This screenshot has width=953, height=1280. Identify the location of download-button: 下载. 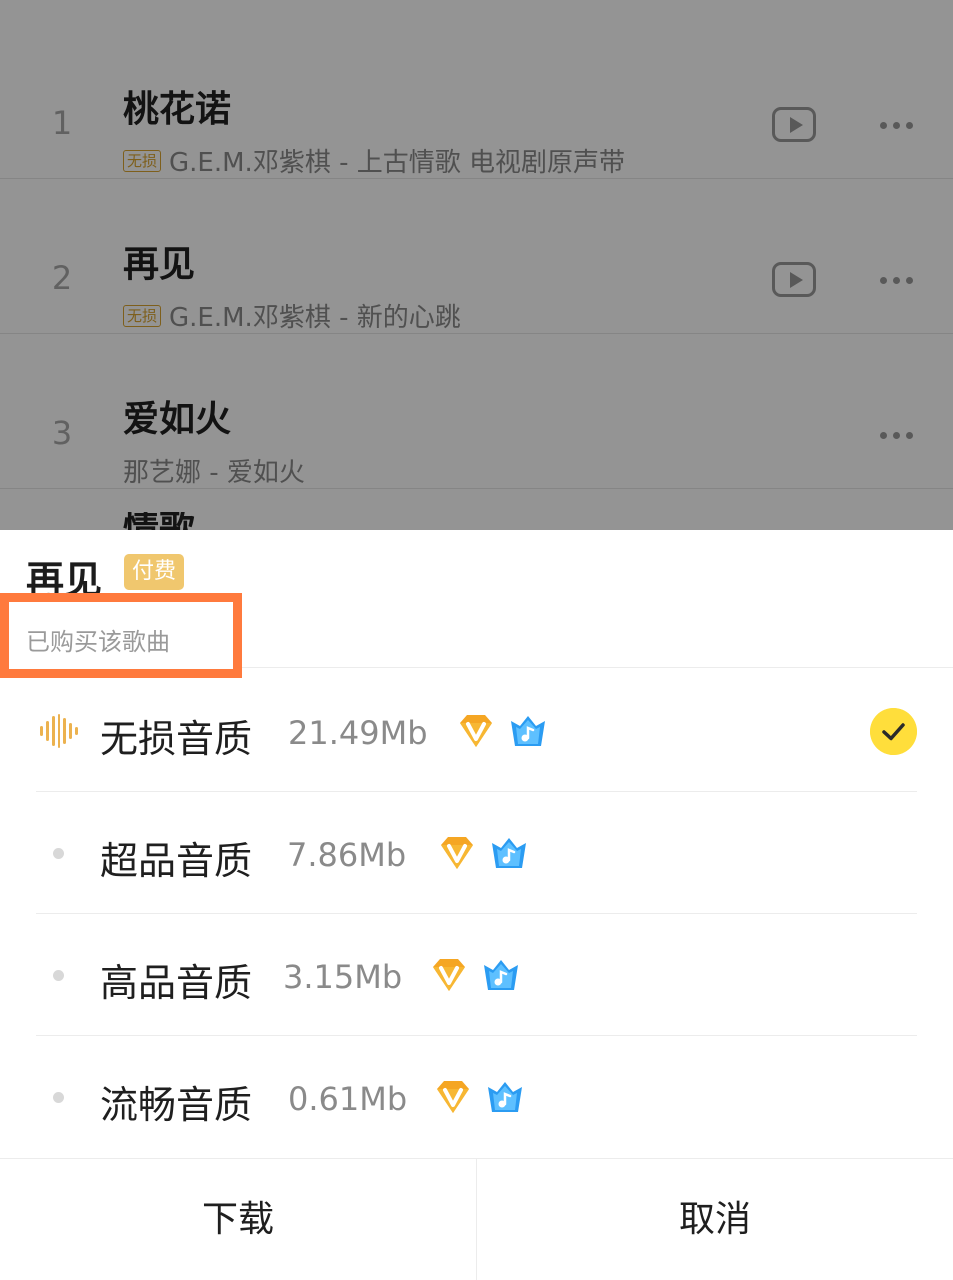
(238, 1219).